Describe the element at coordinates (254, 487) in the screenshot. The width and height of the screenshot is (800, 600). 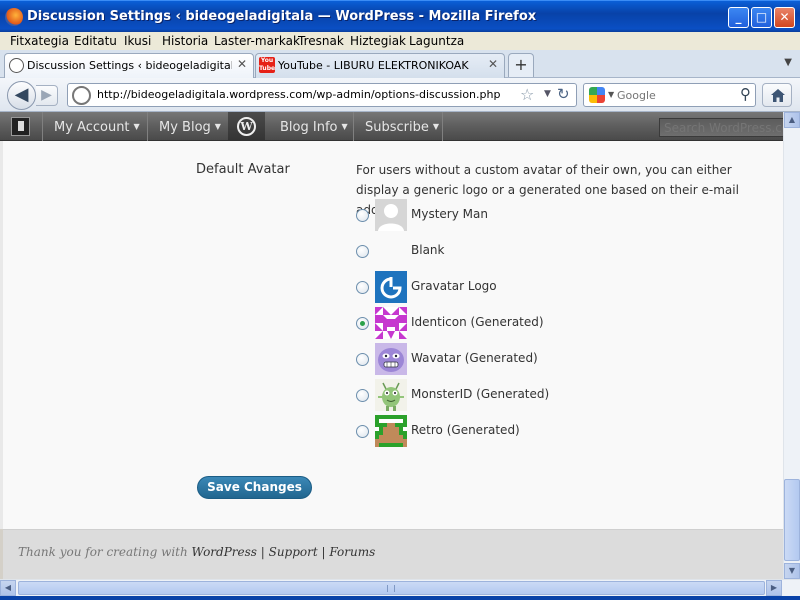
I see `save-changes-button: Save Changes` at that location.